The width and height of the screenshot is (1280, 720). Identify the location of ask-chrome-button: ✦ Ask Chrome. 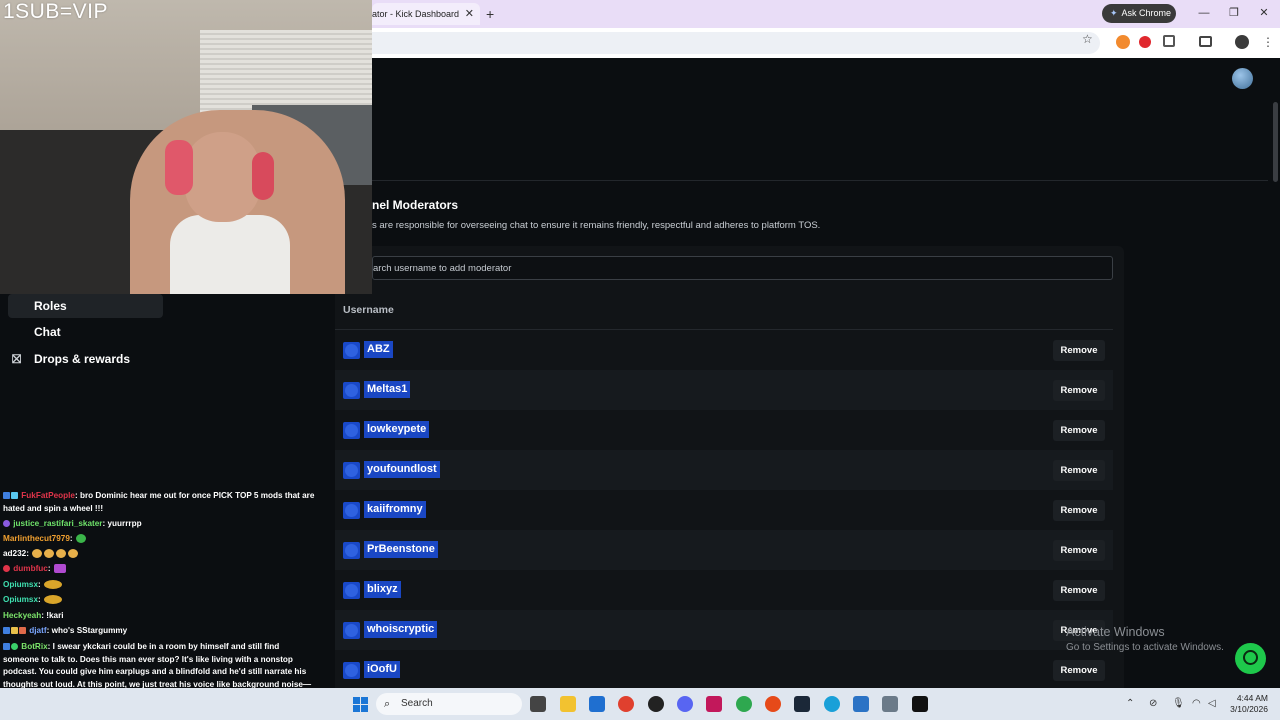
(1139, 13).